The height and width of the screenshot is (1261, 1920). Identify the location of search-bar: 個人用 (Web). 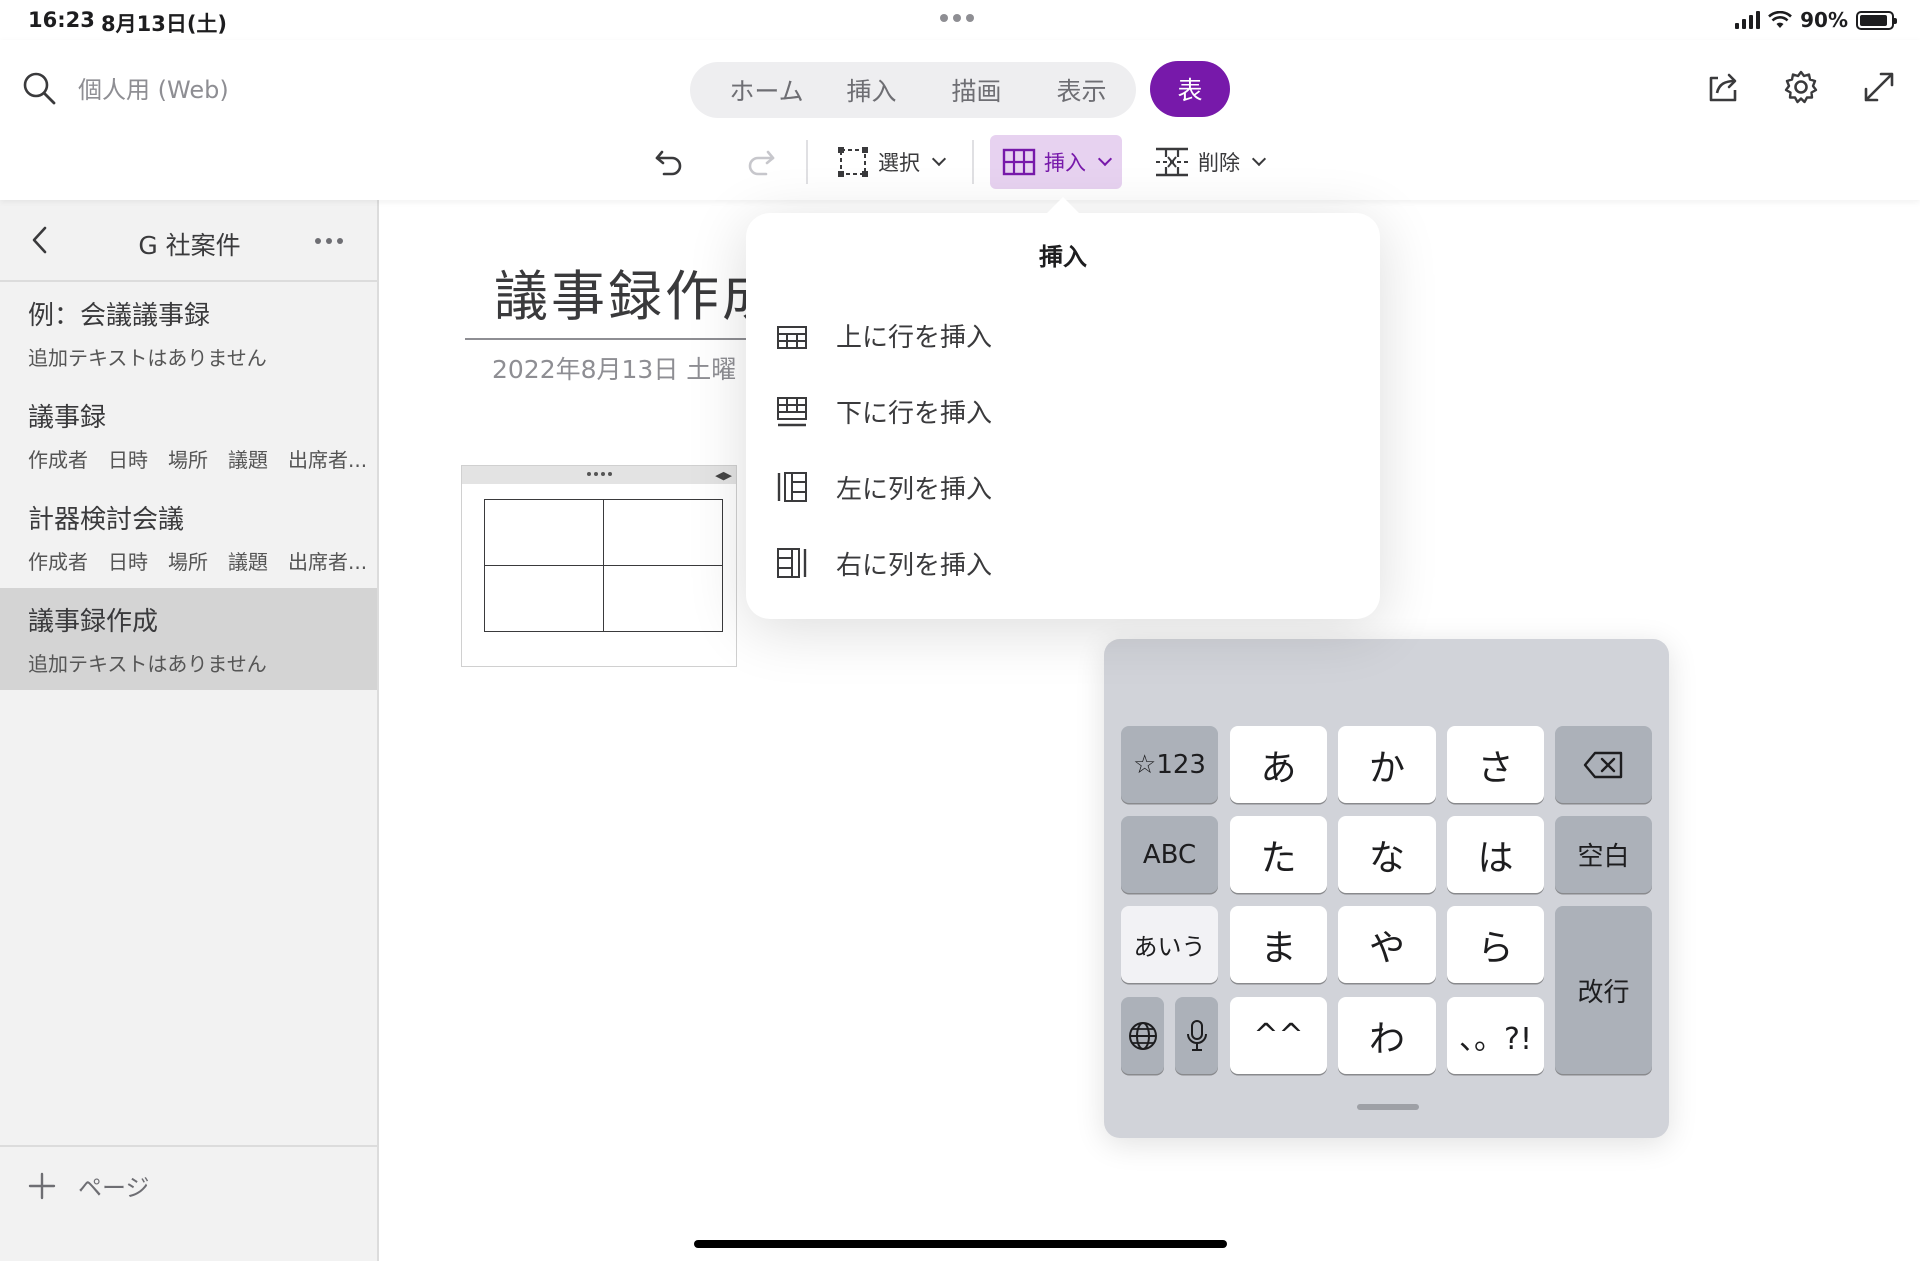
(125, 87).